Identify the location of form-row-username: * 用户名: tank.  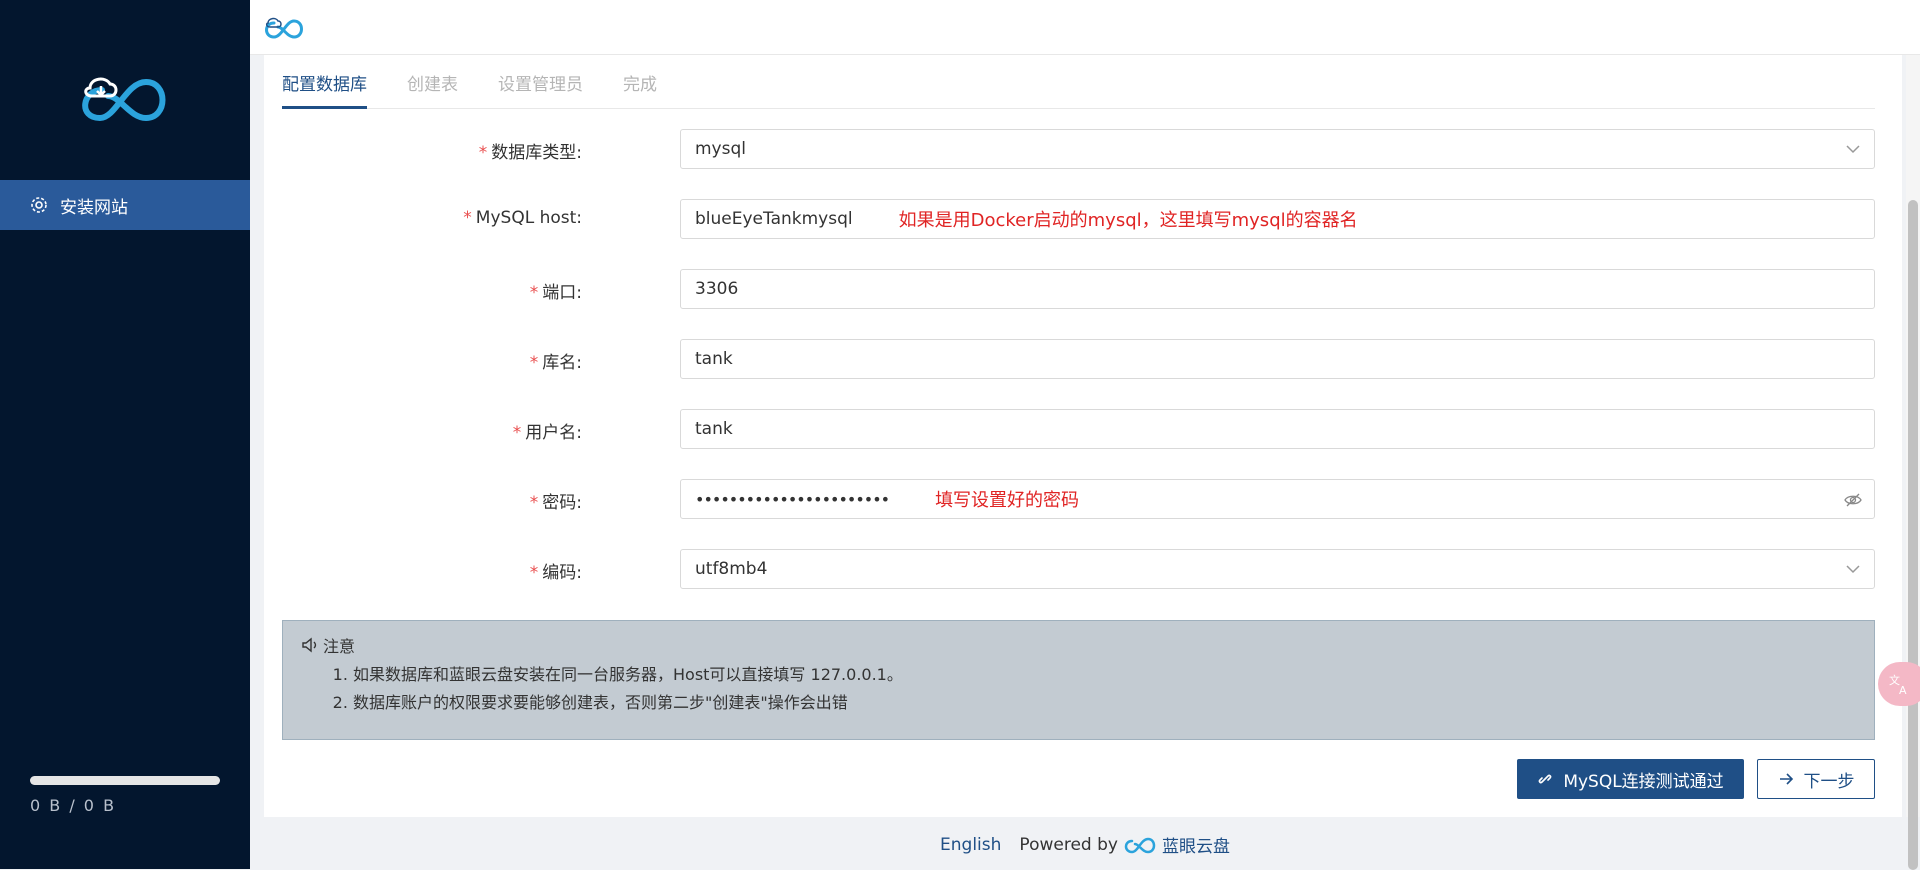
(1078, 429).